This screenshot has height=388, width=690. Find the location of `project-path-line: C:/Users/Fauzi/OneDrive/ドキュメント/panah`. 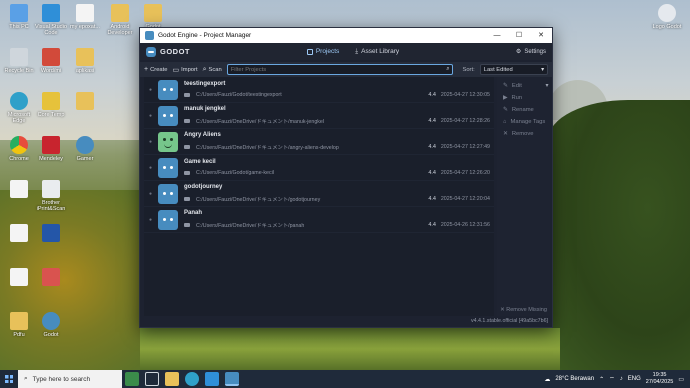

project-path-line: C:/Users/Fauzi/OneDrive/ドキュメント/panah is located at coordinates (301, 225).